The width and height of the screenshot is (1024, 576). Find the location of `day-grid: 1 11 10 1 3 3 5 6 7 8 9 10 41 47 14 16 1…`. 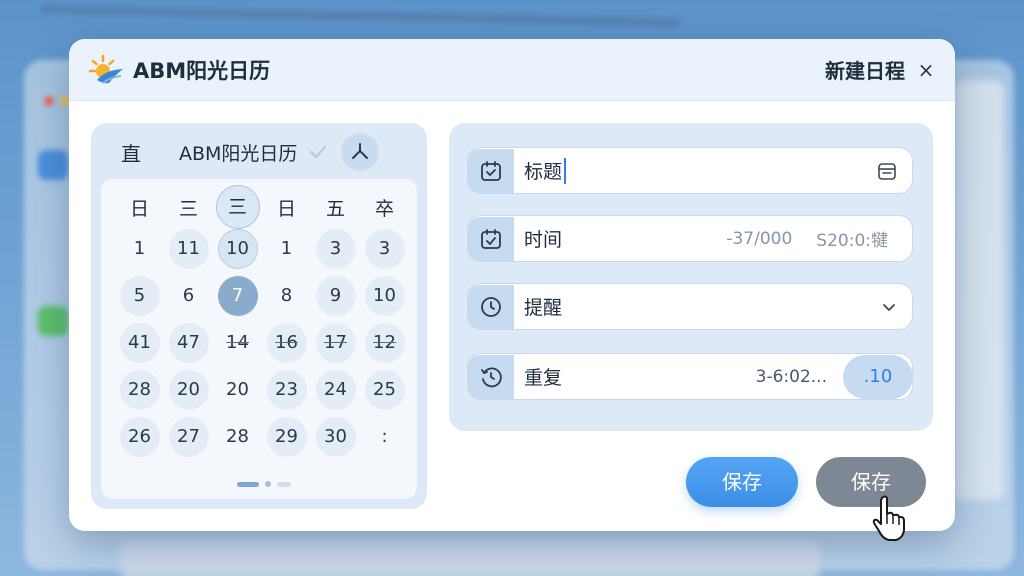

day-grid: 1 11 10 1 3 3 5 6 7 8 9 10 41 47 14 16 1… is located at coordinates (259, 341).